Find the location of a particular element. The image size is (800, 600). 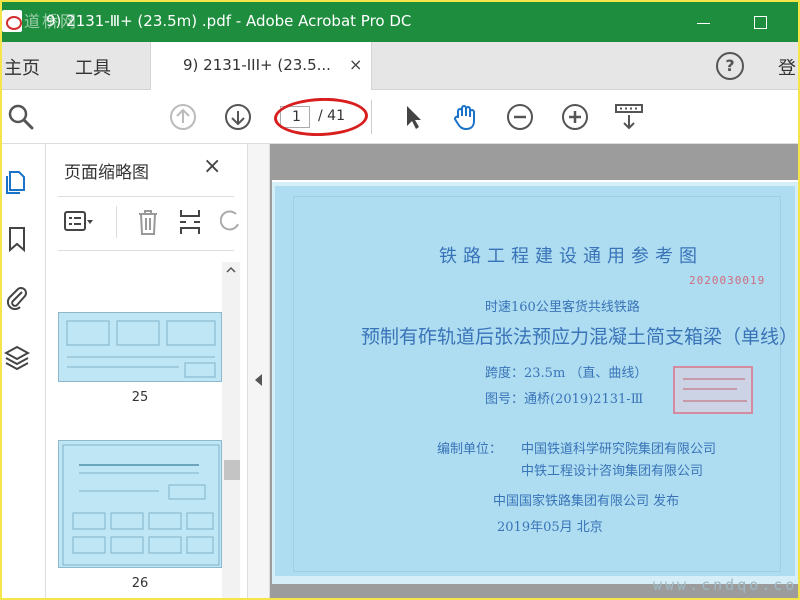

thumbnail-label: 26 is located at coordinates (140, 583).